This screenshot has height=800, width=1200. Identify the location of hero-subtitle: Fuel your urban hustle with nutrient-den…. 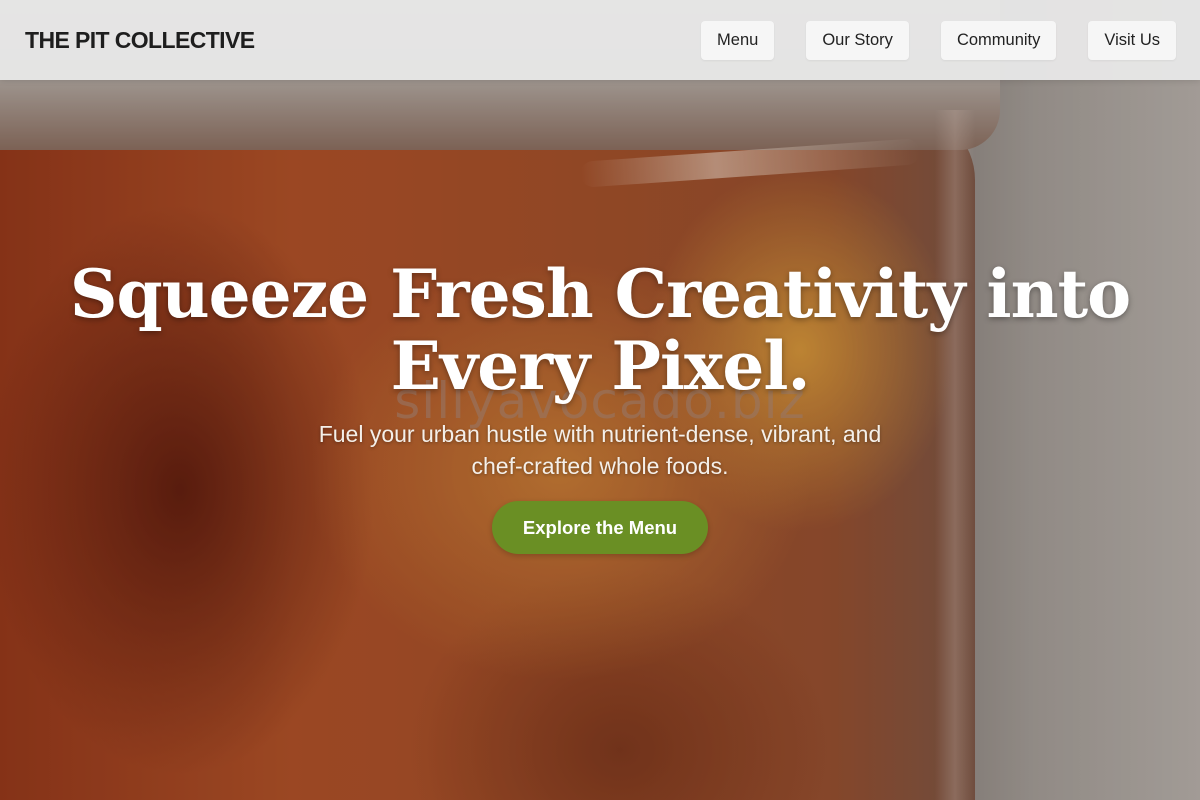
(600, 450).